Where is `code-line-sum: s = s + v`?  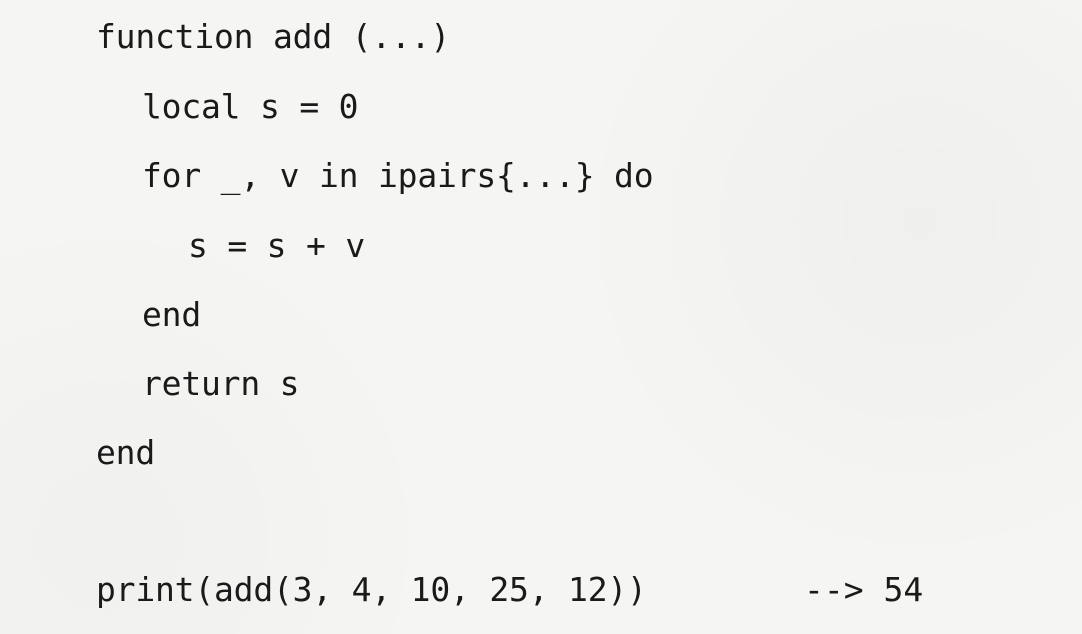
code-line-sum: s = s + v is located at coordinates (277, 245).